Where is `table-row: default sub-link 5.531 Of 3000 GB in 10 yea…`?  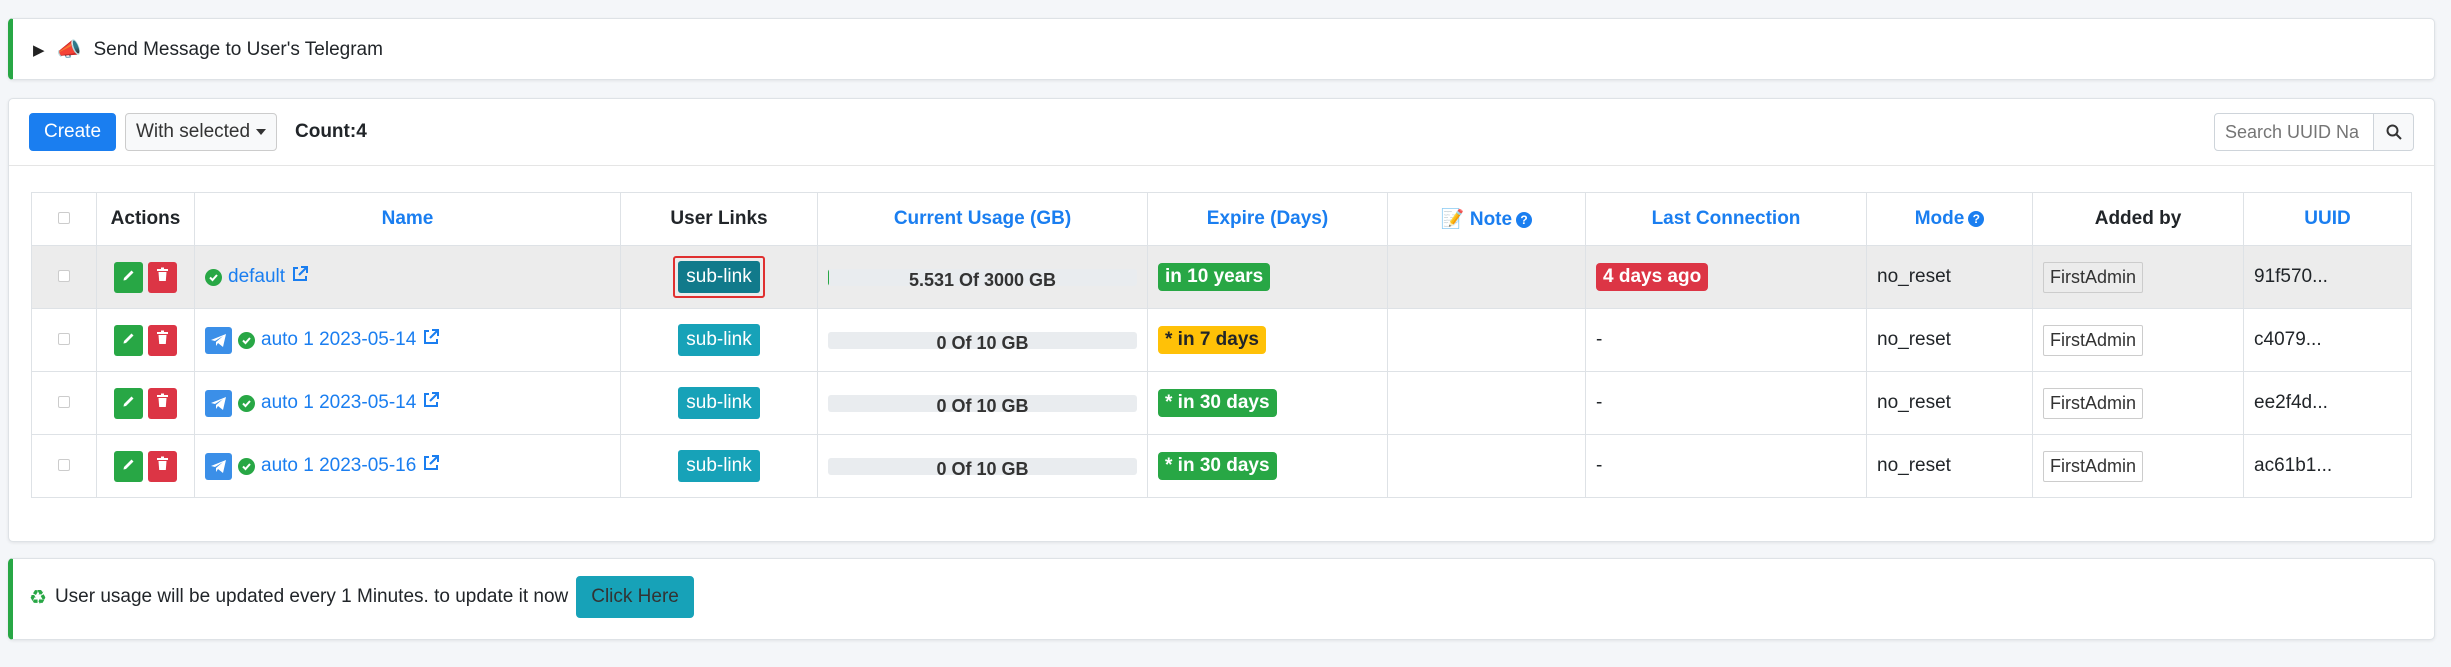
table-row: default sub-link 5.531 Of 3000 GB in 10 yea… is located at coordinates (1221, 277).